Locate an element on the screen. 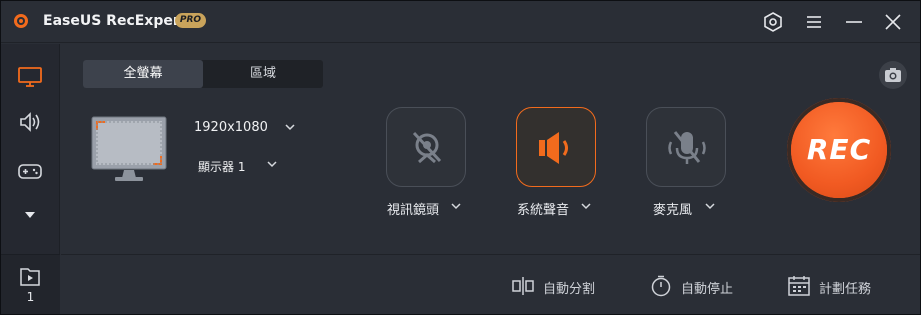  video-folder-icon is located at coordinates (30, 277).